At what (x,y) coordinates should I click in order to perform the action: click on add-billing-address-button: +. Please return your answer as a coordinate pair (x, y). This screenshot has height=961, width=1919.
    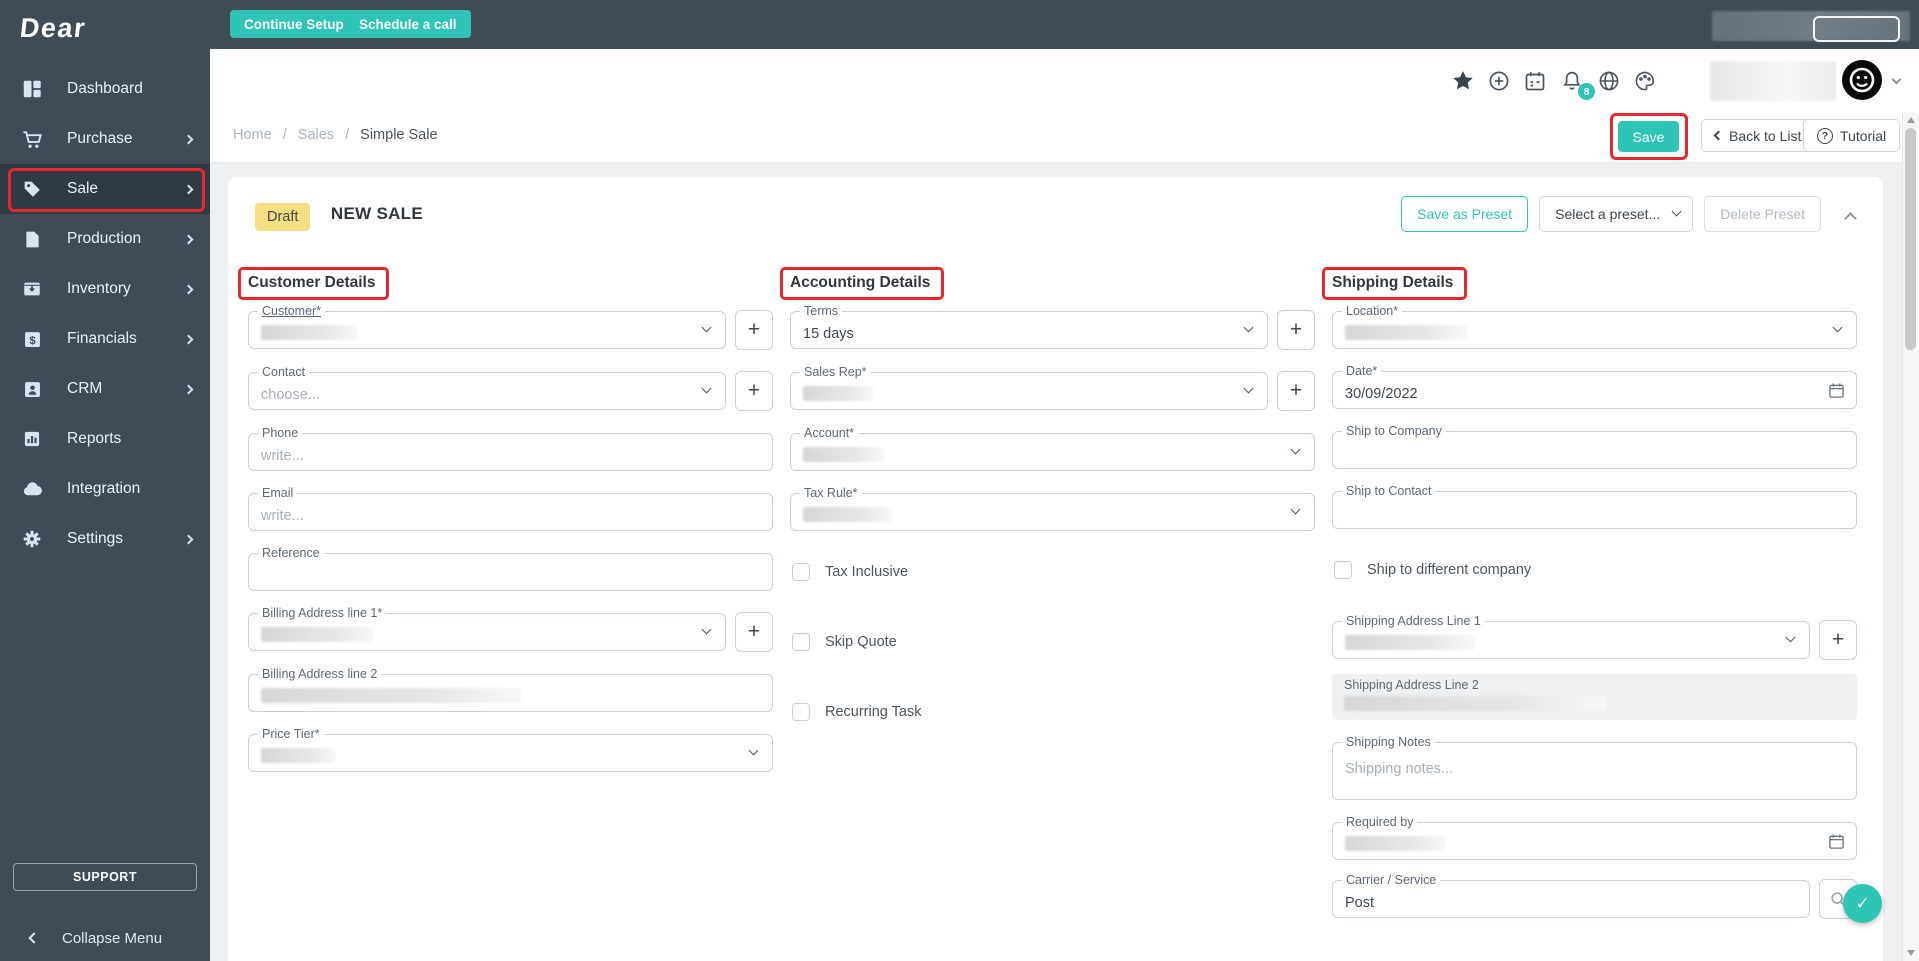
    Looking at the image, I should click on (754, 632).